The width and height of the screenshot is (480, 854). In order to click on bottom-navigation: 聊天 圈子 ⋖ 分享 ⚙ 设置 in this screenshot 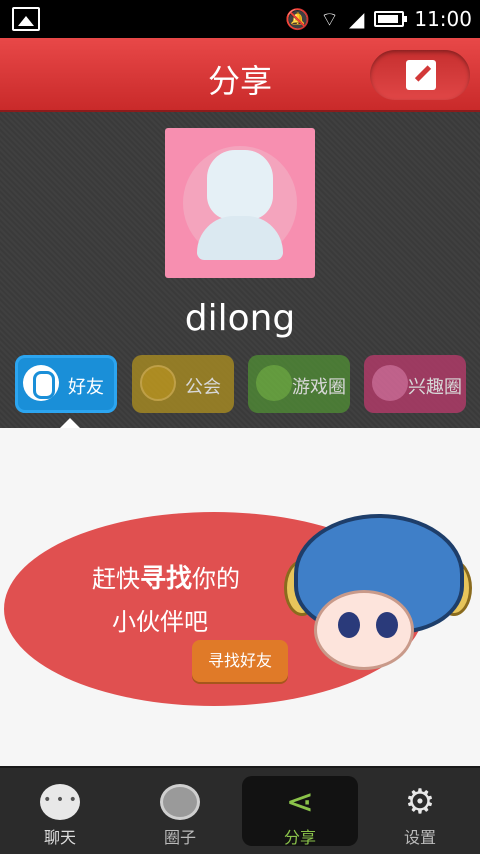, I will do `click(240, 810)`.